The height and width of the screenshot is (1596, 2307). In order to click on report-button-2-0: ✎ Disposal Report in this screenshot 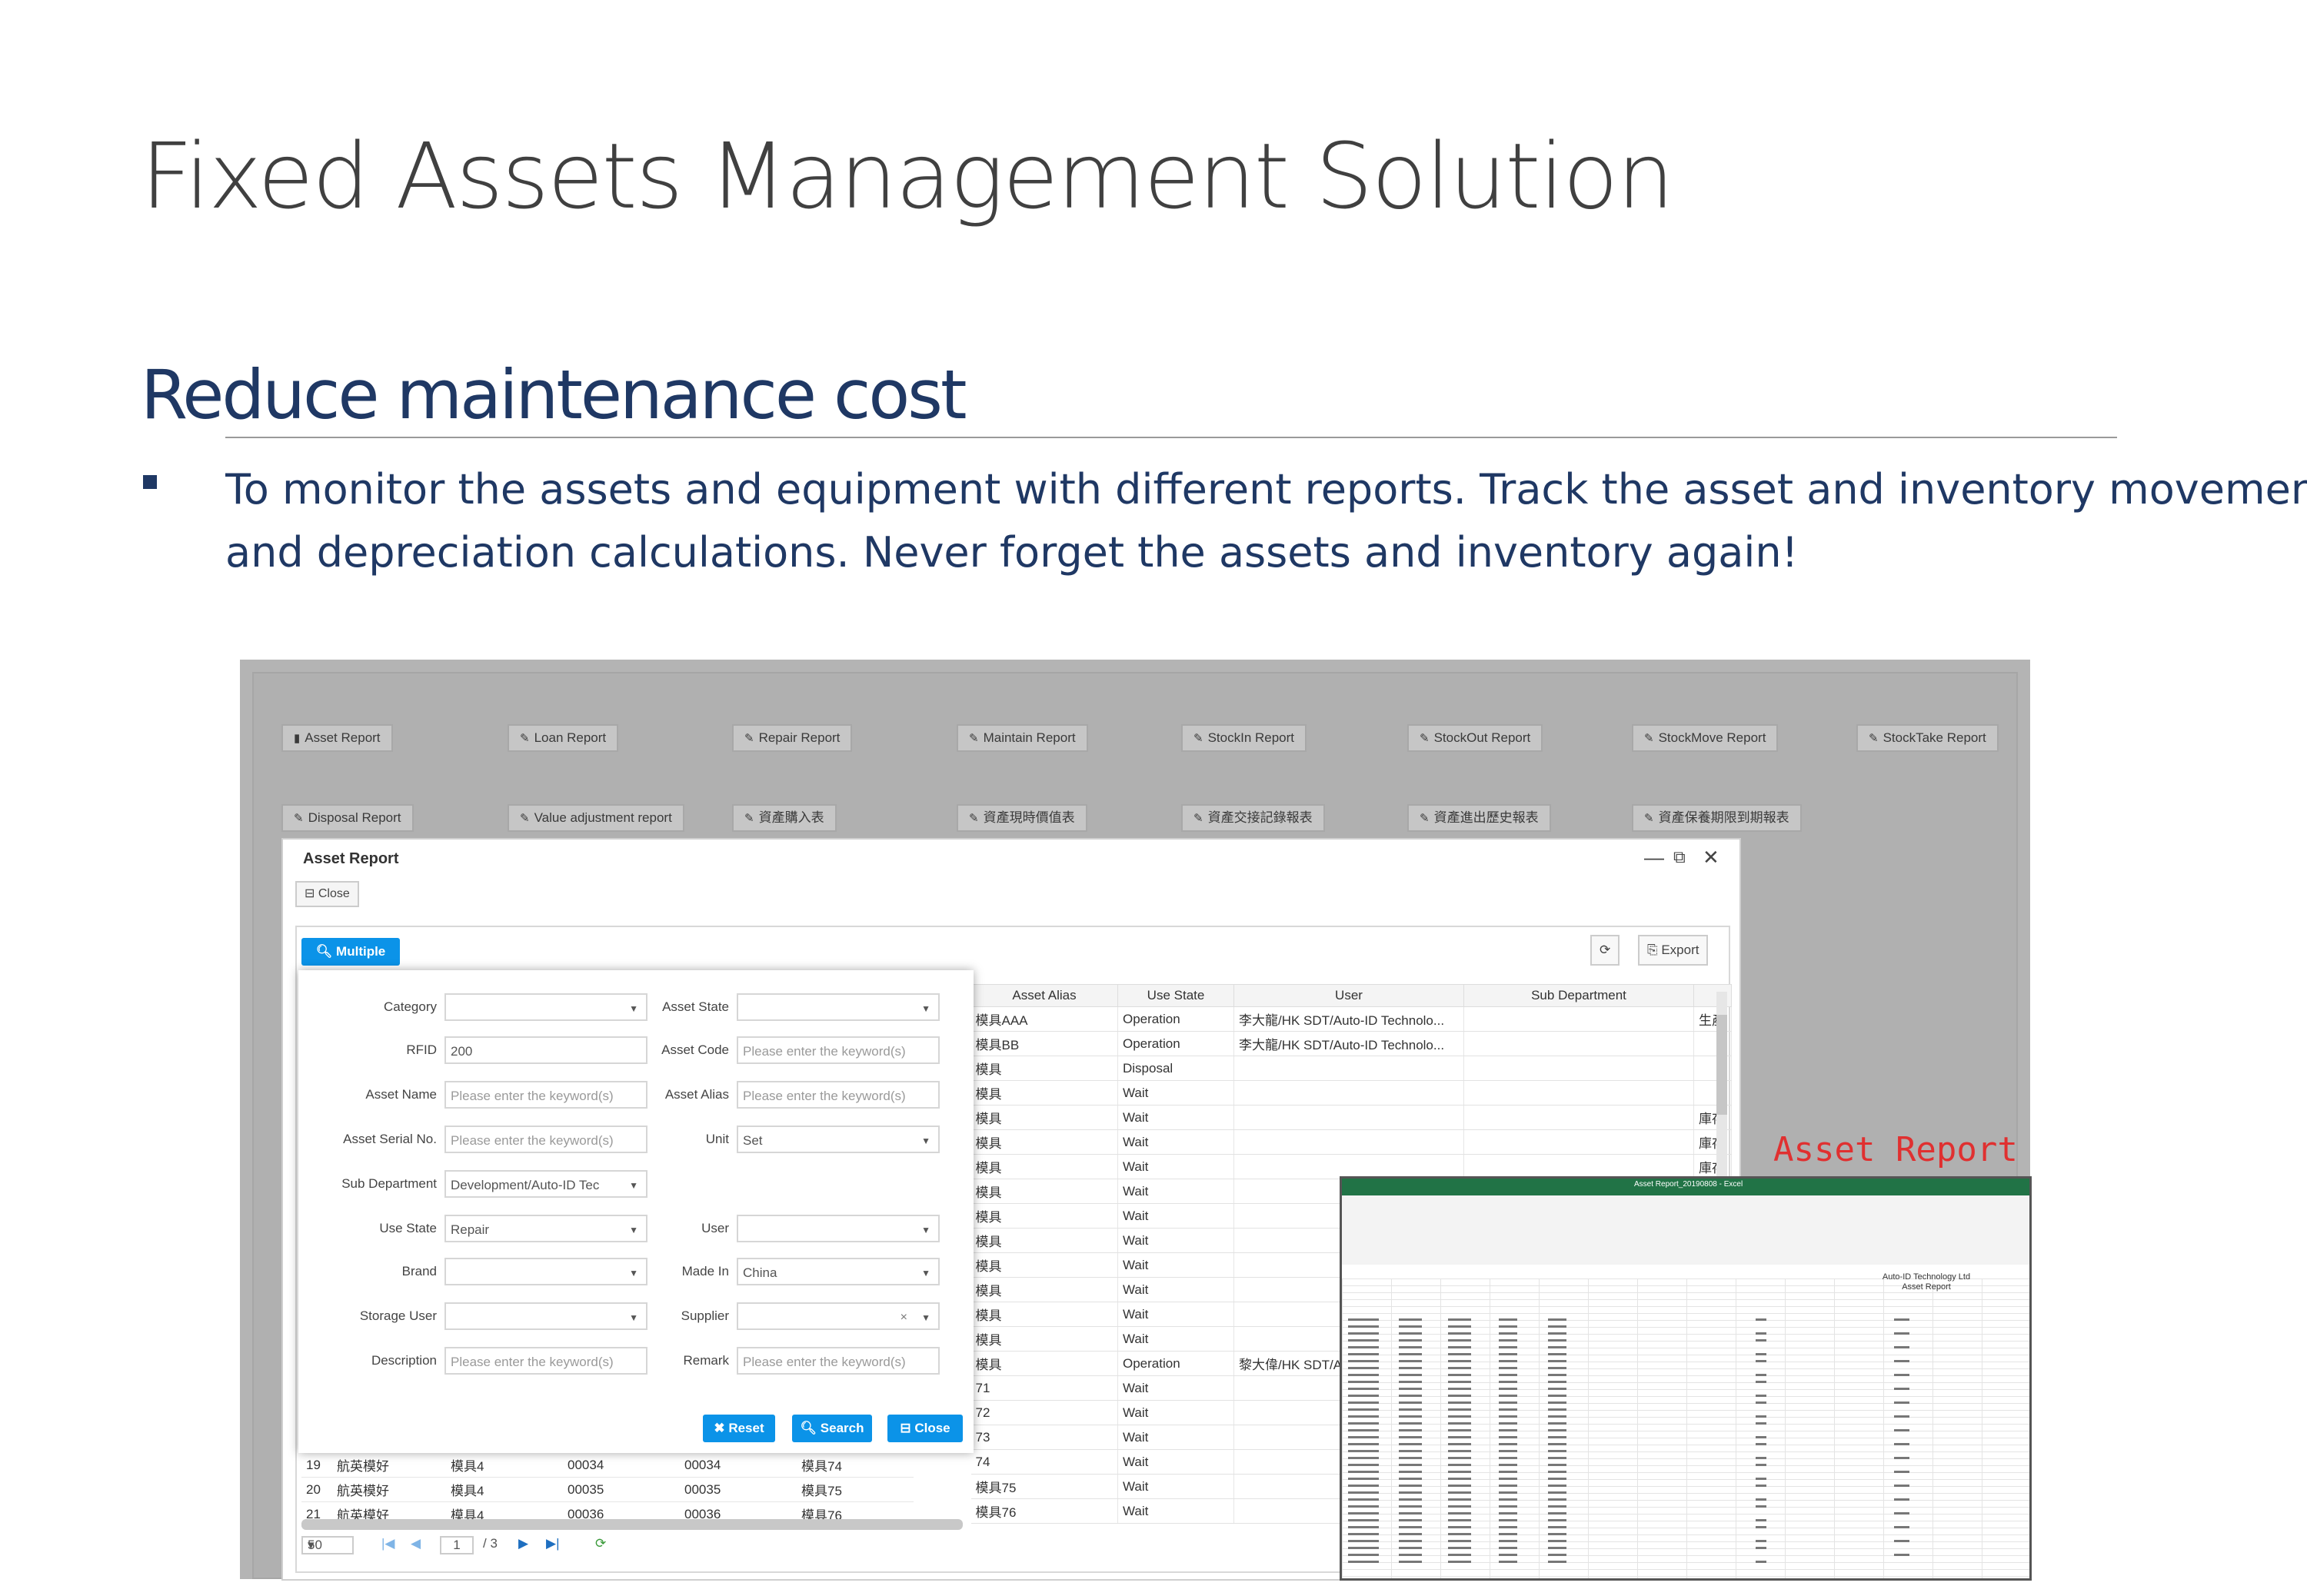, I will do `click(347, 818)`.